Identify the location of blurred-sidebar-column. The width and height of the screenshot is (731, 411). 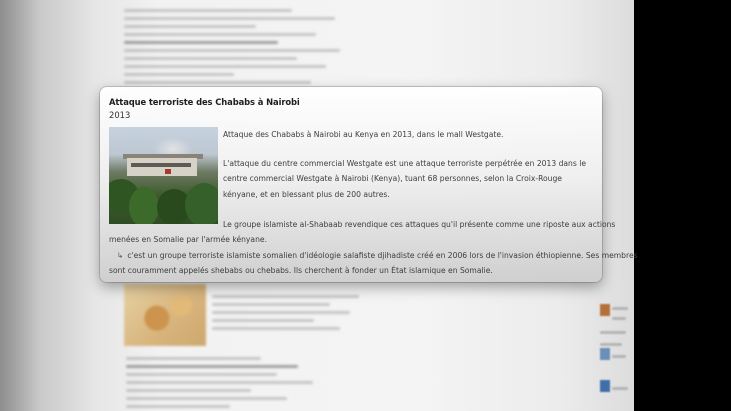
(614, 351).